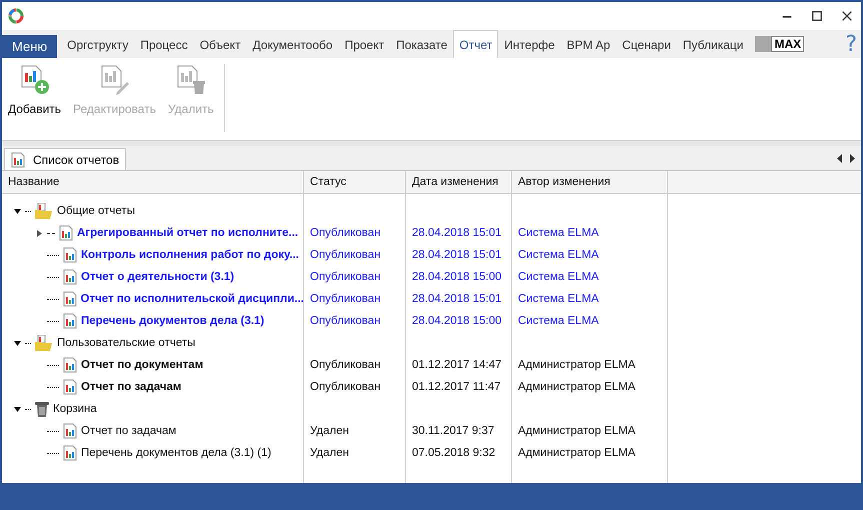 The width and height of the screenshot is (863, 510). I want to click on table-cell-text: 07.05.2018 9:32, so click(453, 453).